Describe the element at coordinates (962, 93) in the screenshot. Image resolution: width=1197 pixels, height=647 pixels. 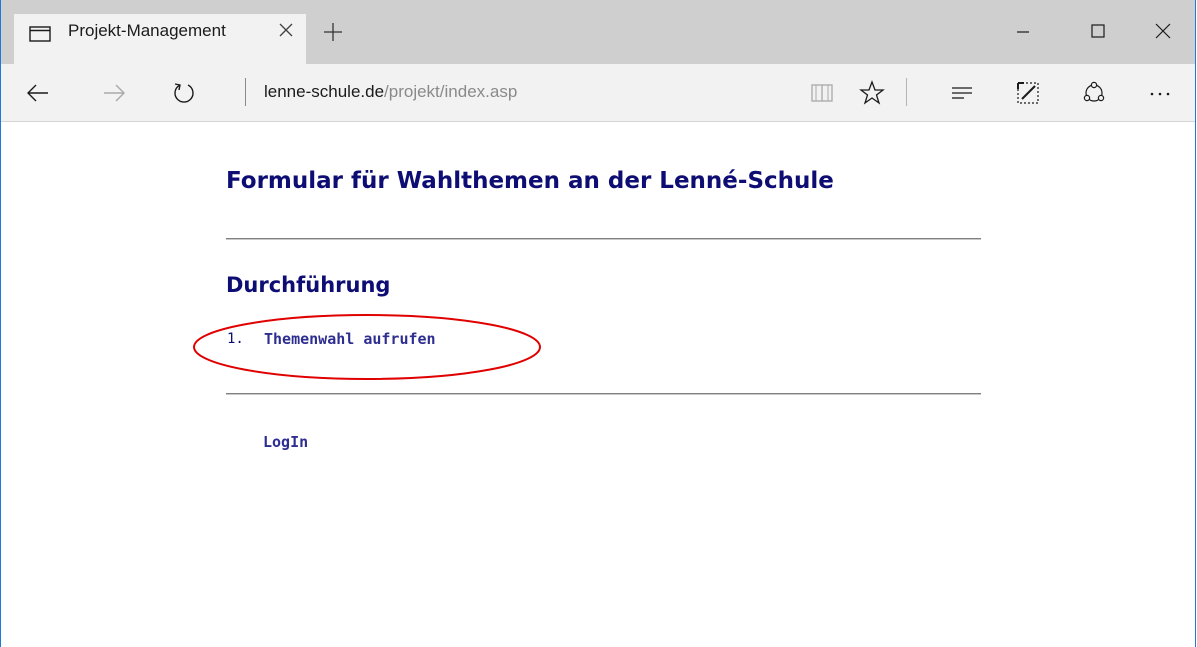
I see `hub-lines-icon` at that location.